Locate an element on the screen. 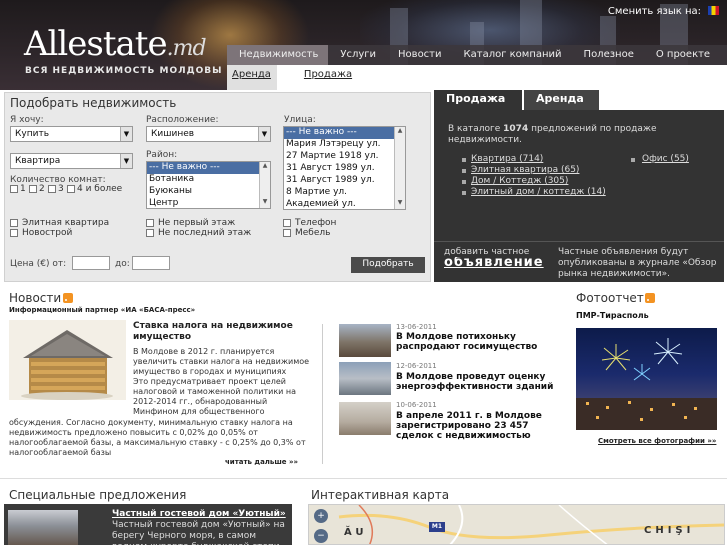 This screenshot has height=545, width=727. district-option: --- Не важно --- is located at coordinates (208, 168).